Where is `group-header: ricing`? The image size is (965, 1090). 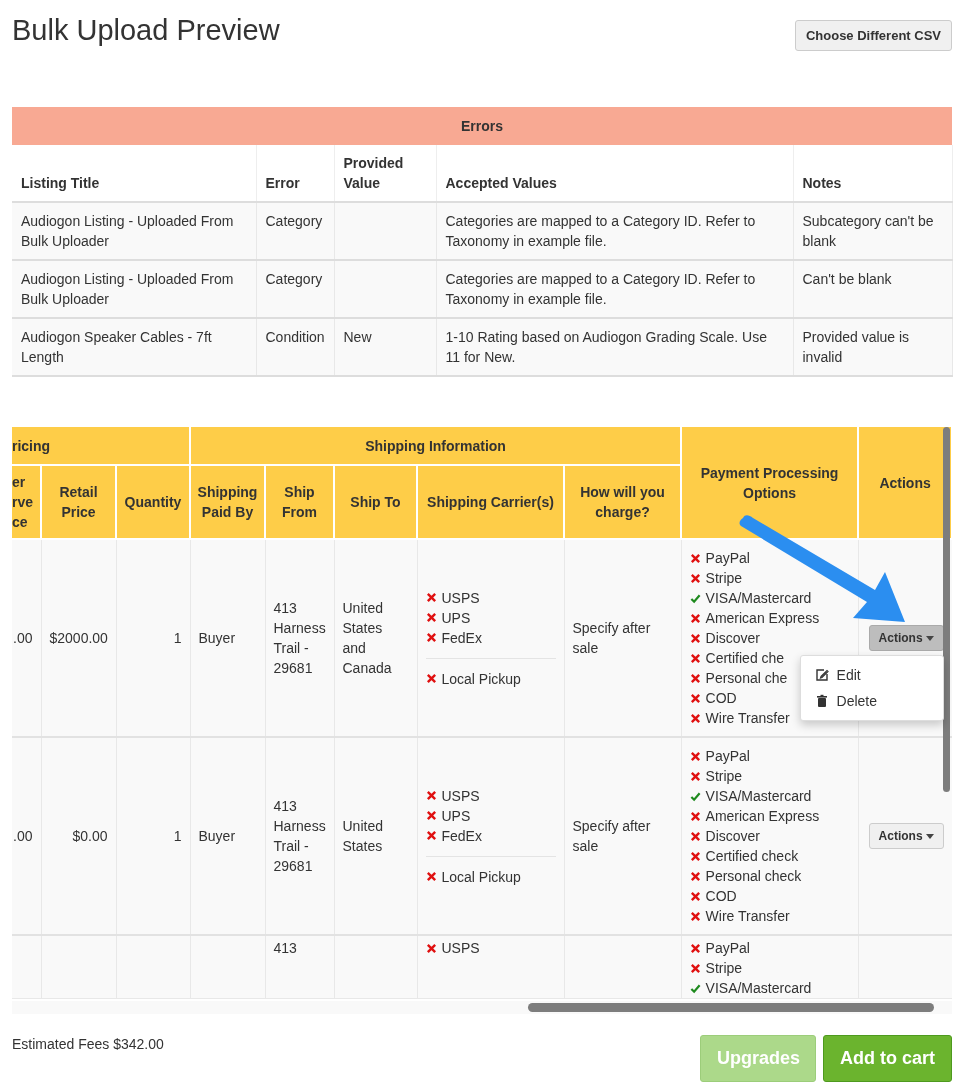
group-header: ricing is located at coordinates (31, 445).